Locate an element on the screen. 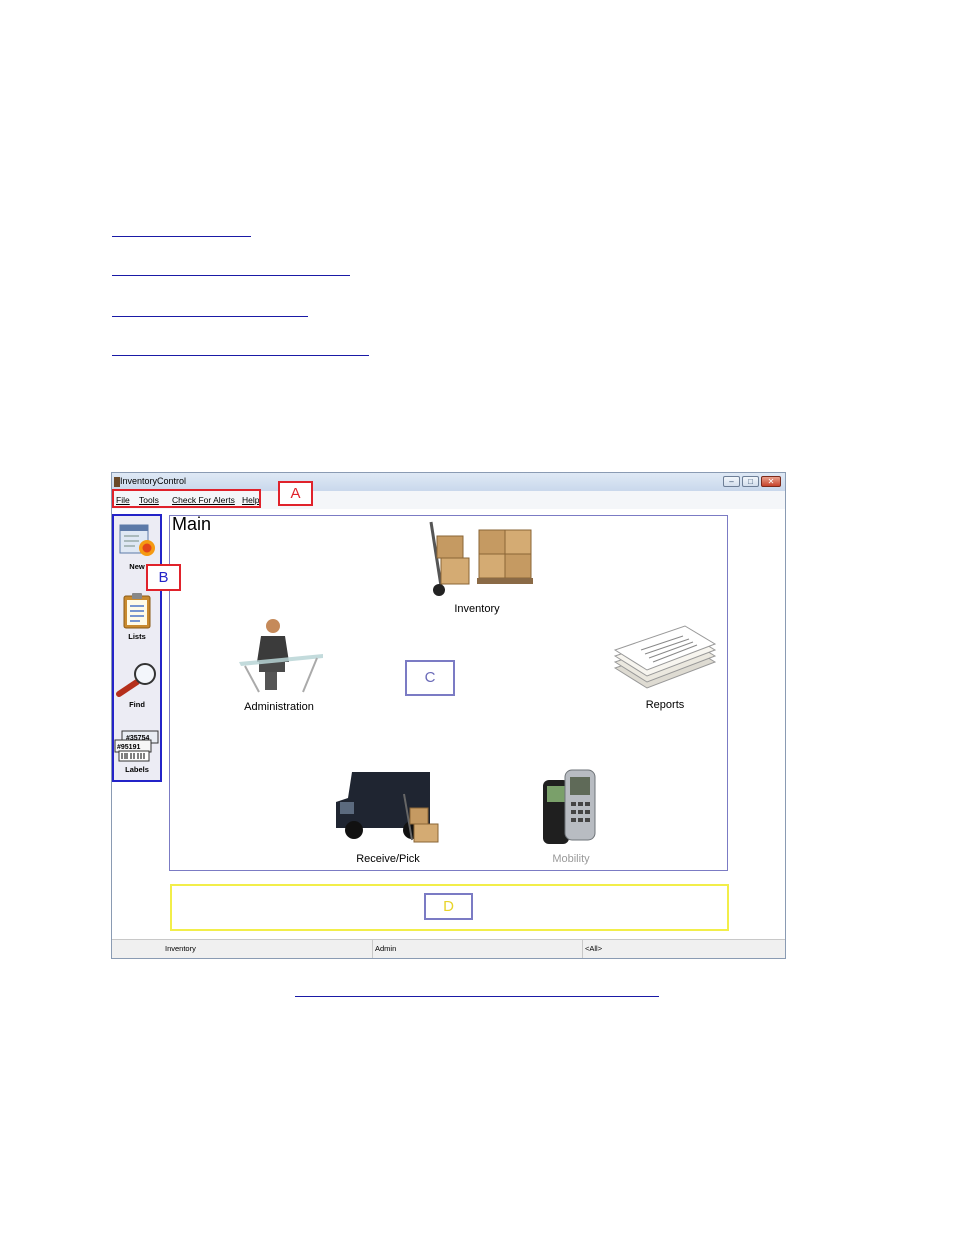 This screenshot has width=954, height=1235. minimize-icon: – is located at coordinates (731, 481).